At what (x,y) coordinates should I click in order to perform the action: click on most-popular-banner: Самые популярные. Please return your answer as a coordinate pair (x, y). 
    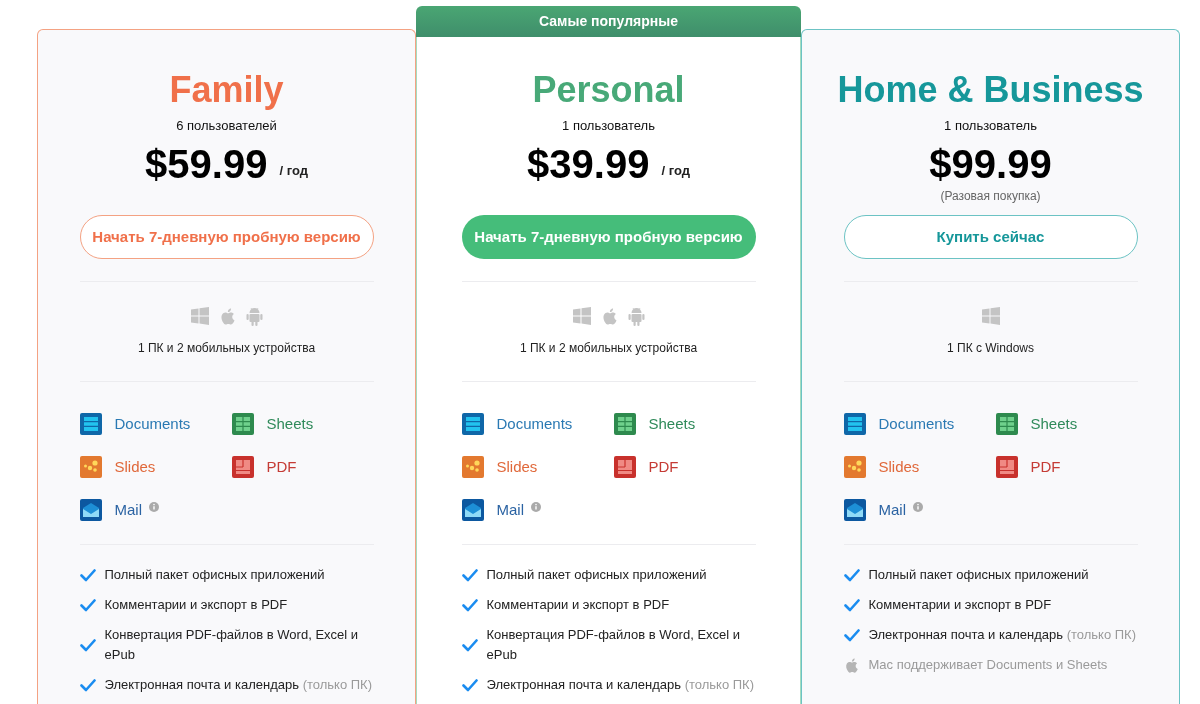
    Looking at the image, I should click on (608, 21).